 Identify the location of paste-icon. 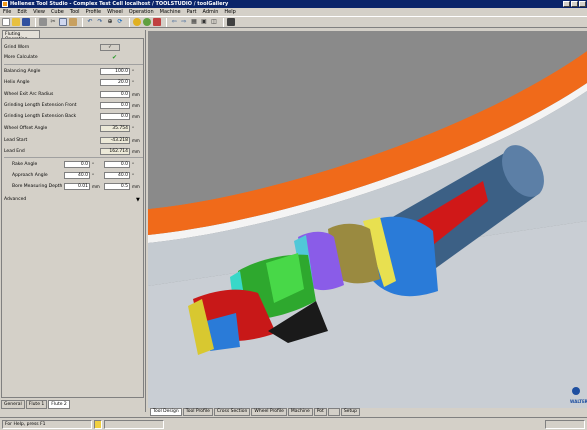
(73, 22).